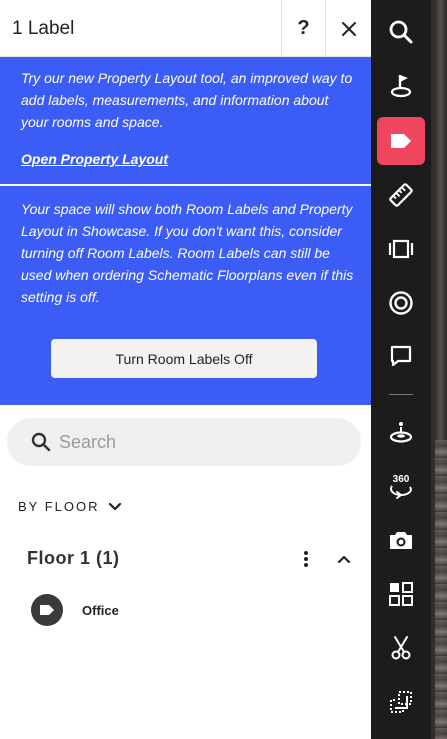 Image resolution: width=447 pixels, height=739 pixels. What do you see at coordinates (401, 479) in the screenshot?
I see `360-text: 360` at bounding box center [401, 479].